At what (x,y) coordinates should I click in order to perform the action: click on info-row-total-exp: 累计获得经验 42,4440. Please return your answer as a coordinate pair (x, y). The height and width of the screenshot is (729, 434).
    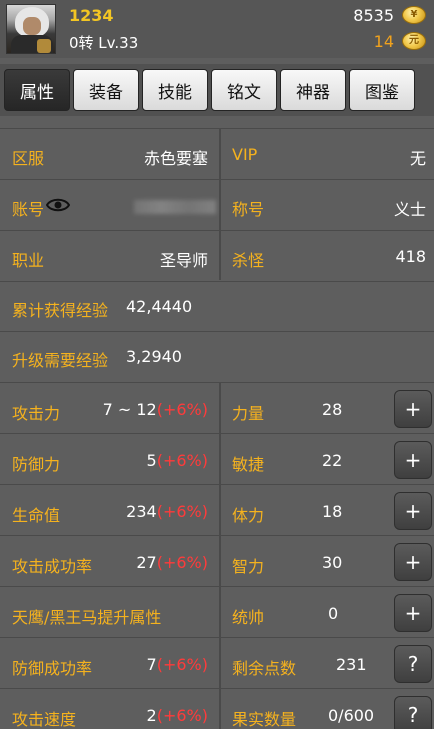
    Looking at the image, I should click on (217, 306).